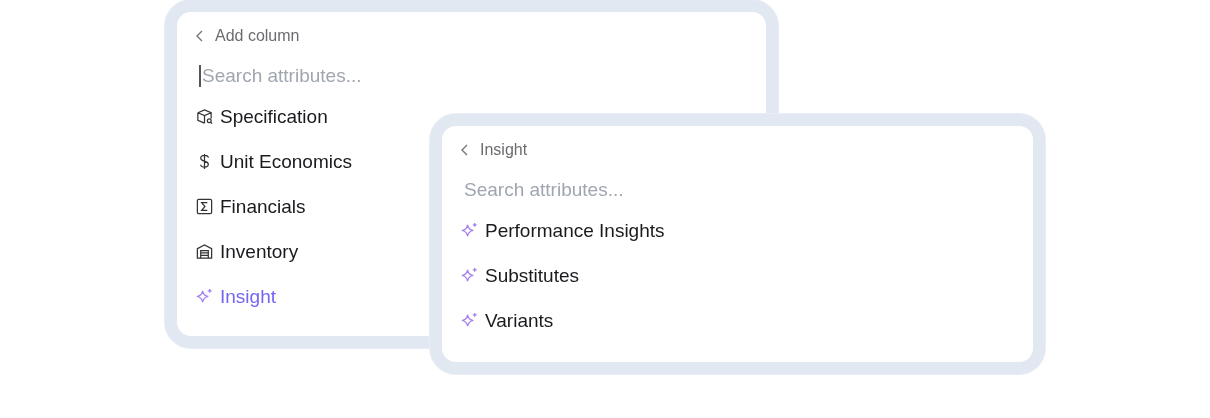  I want to click on back-button: Insight, so click(494, 150).